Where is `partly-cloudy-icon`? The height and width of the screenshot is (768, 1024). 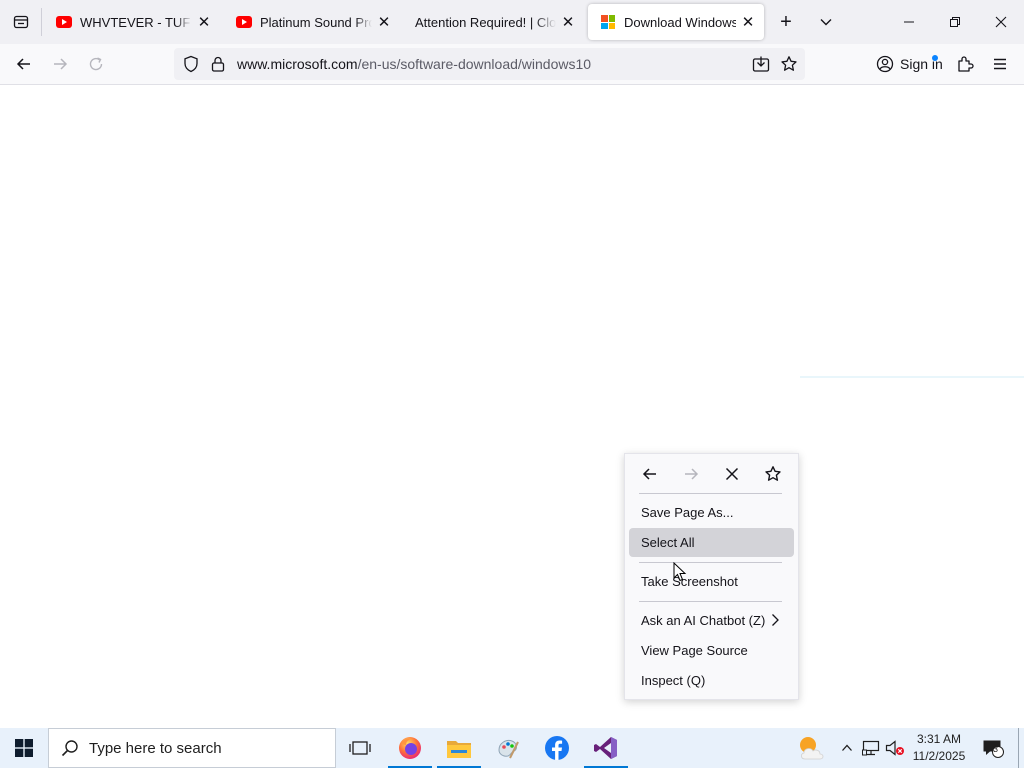 partly-cloudy-icon is located at coordinates (812, 748).